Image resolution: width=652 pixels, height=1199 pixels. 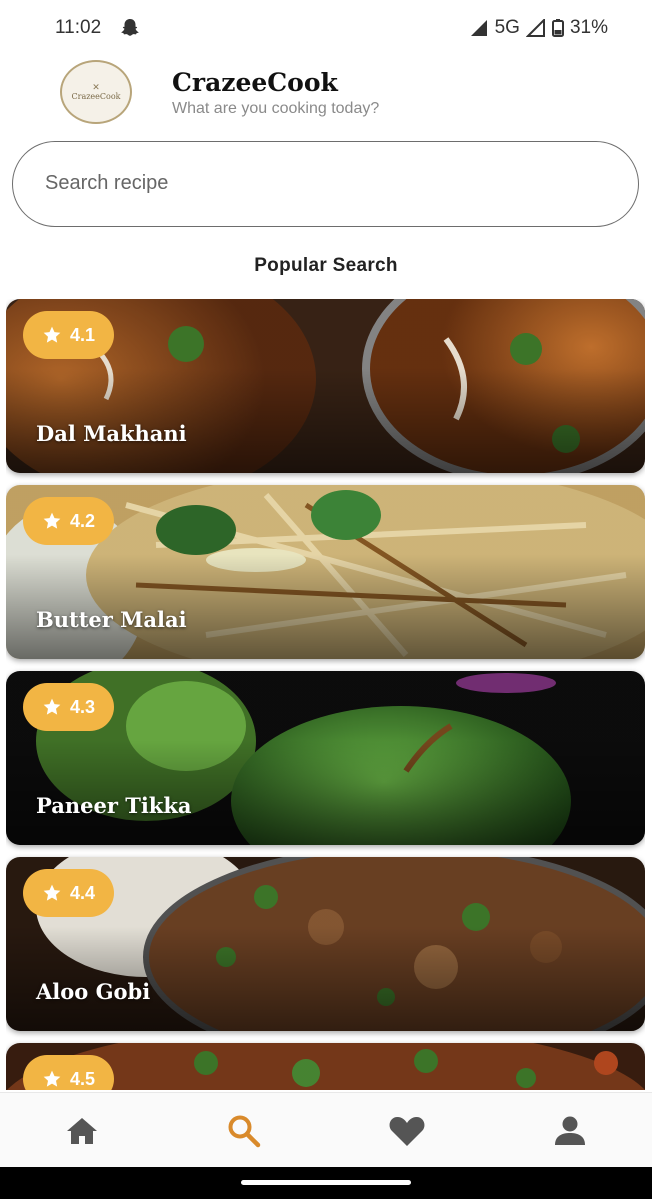 I want to click on rating-value: 4.2, so click(x=82, y=520).